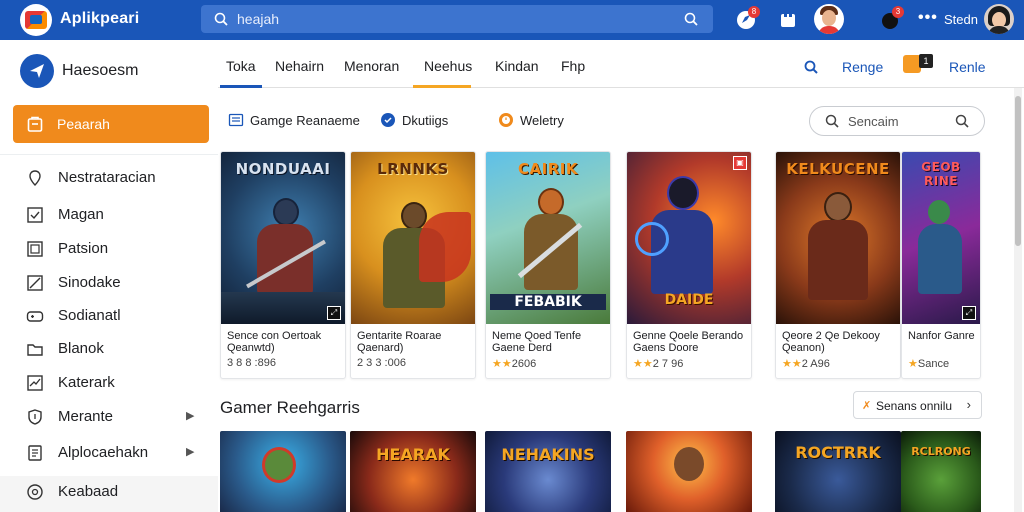 The image size is (1024, 512). Describe the element at coordinates (890, 20) in the screenshot. I see `messages-button: 3` at that location.